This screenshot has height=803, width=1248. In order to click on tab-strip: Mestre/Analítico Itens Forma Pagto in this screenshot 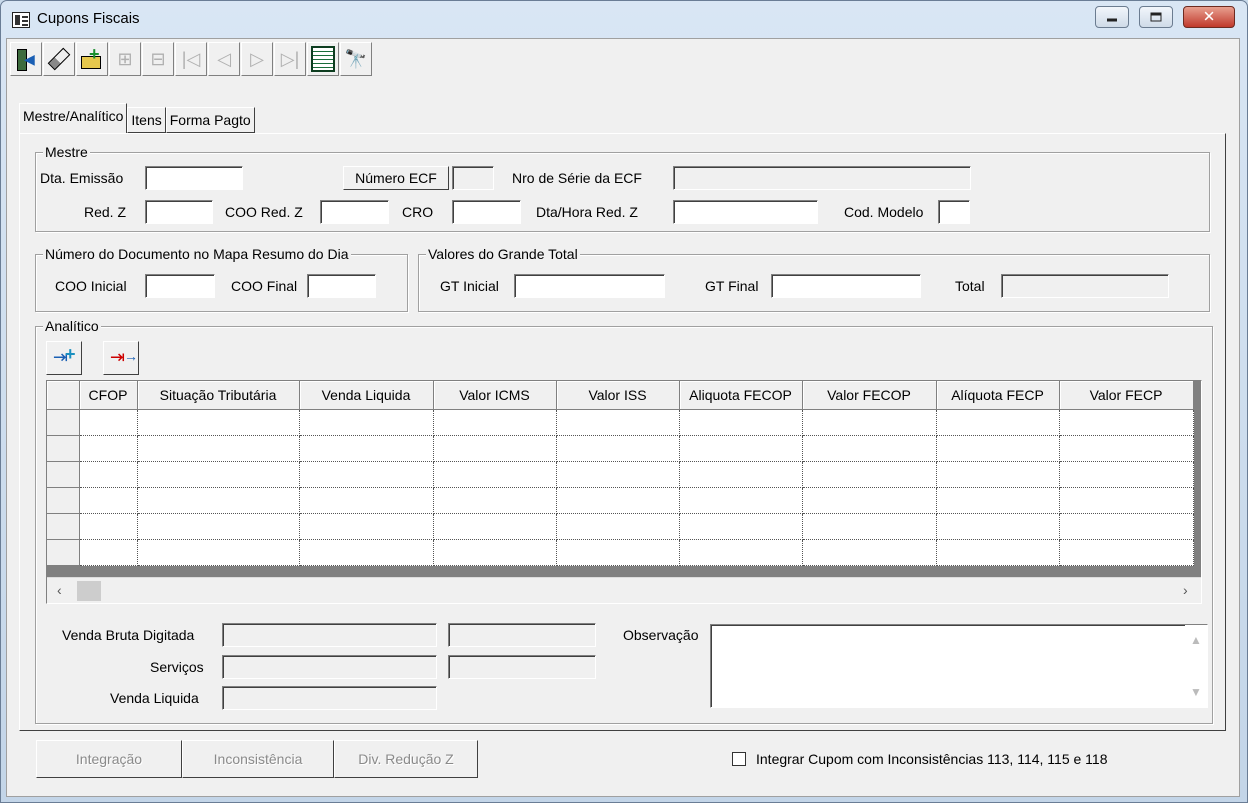, I will do `click(137, 118)`.